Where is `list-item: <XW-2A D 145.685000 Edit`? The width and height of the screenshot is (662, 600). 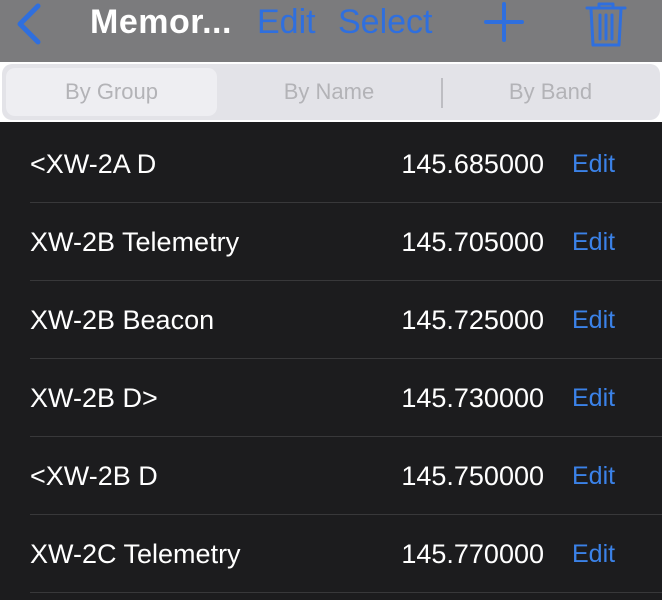 list-item: <XW-2A D 145.685000 Edit is located at coordinates (331, 164).